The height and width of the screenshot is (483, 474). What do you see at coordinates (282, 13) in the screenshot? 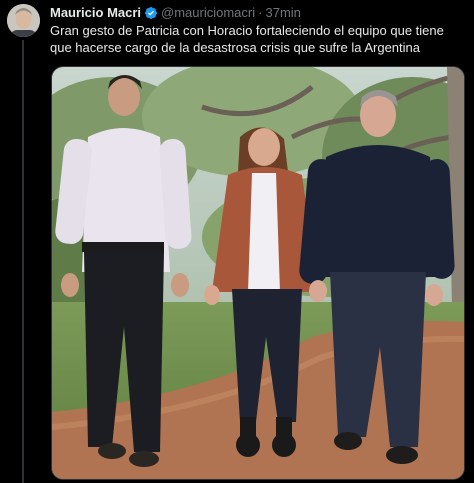
I see `tweet-timestamp: 37min` at bounding box center [282, 13].